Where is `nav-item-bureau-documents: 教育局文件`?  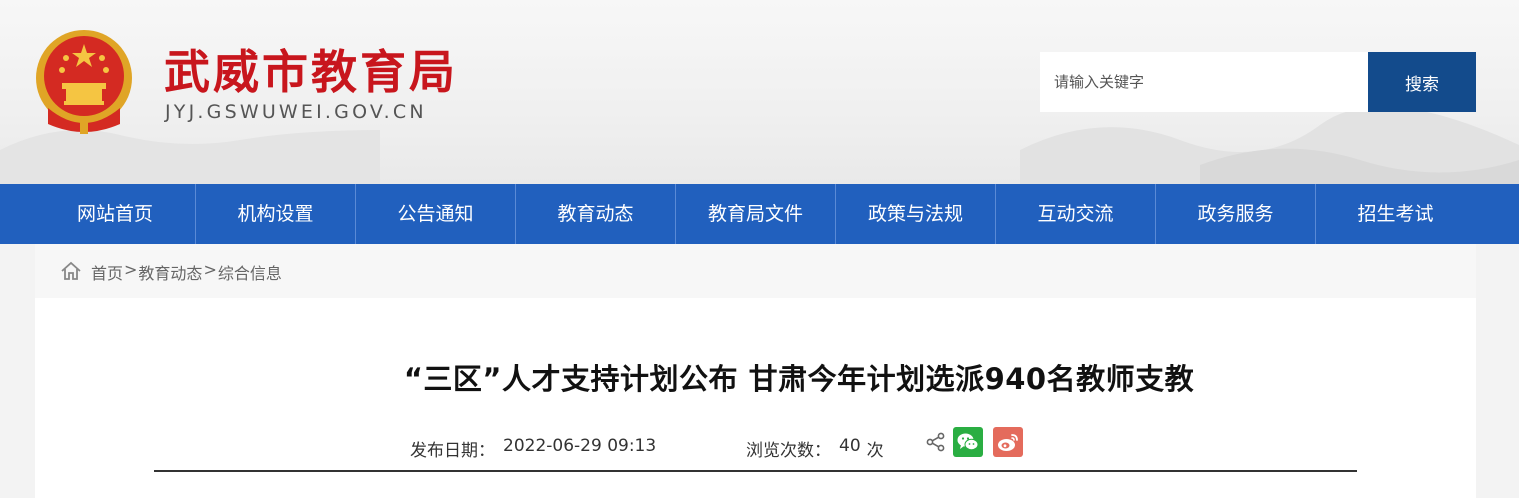
nav-item-bureau-documents: 教育局文件 is located at coordinates (755, 214).